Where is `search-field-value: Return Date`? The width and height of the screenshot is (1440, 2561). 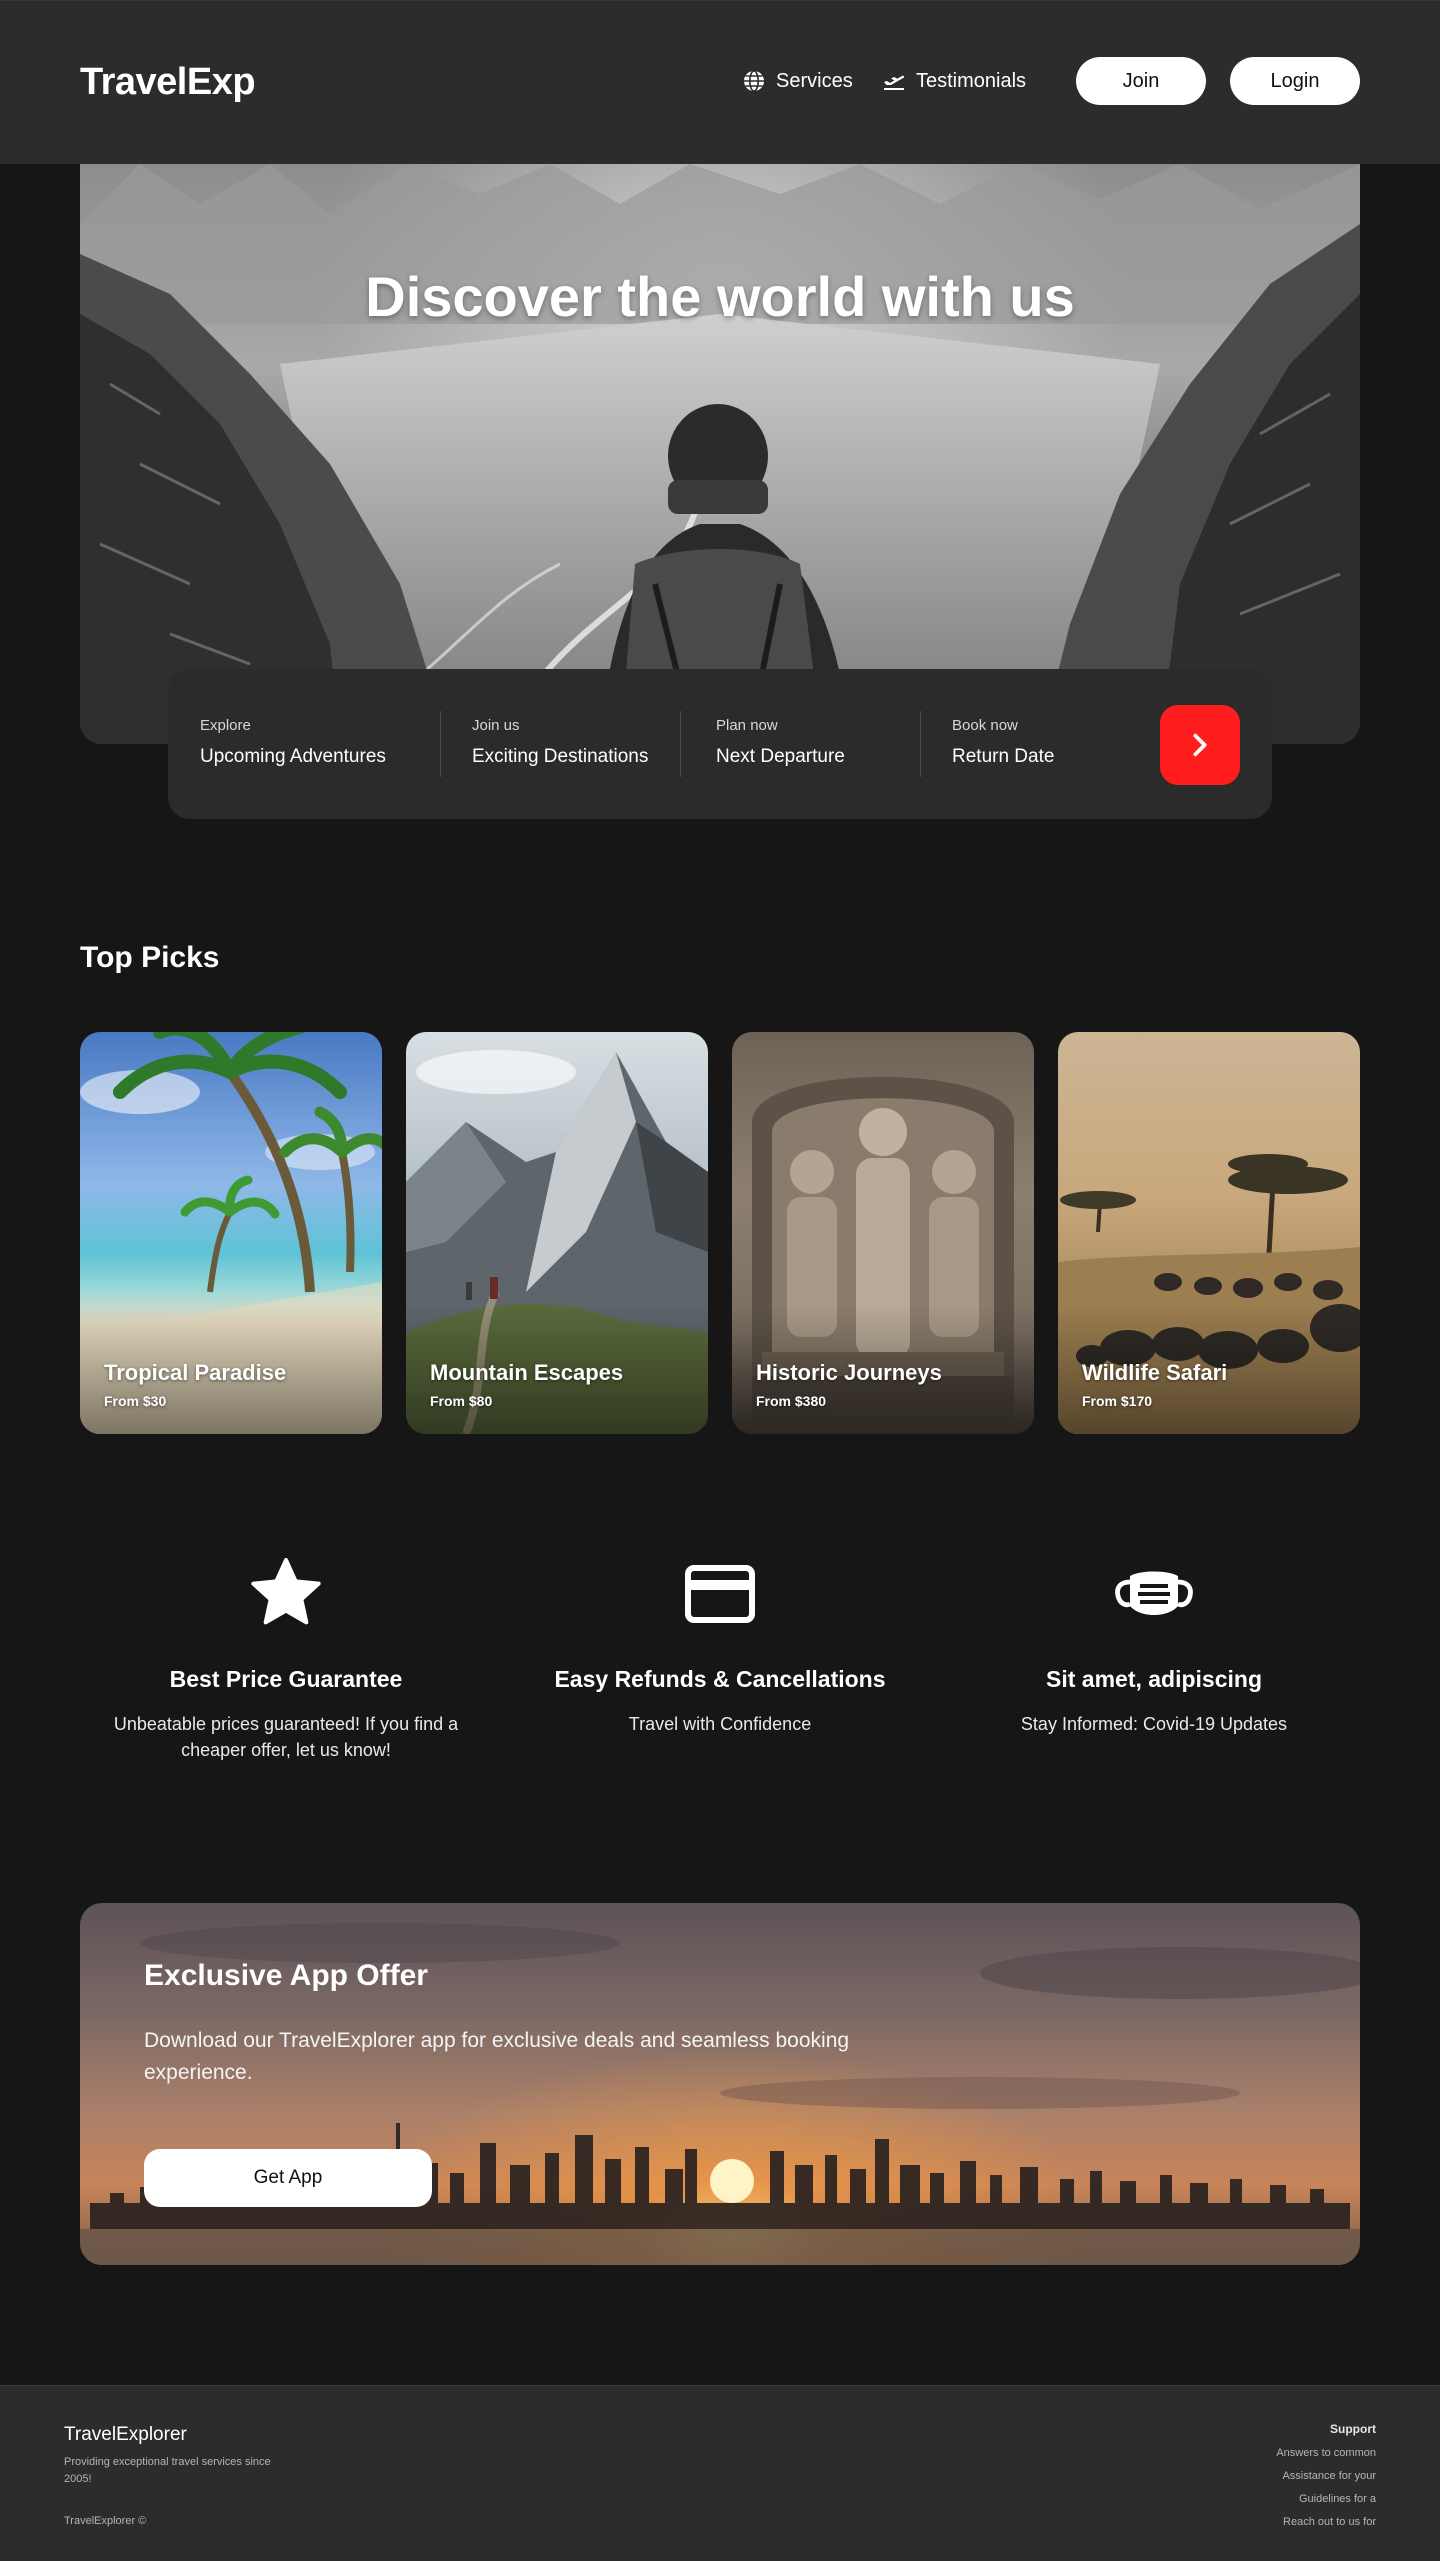
search-field-value: Return Date is located at coordinates (1003, 756).